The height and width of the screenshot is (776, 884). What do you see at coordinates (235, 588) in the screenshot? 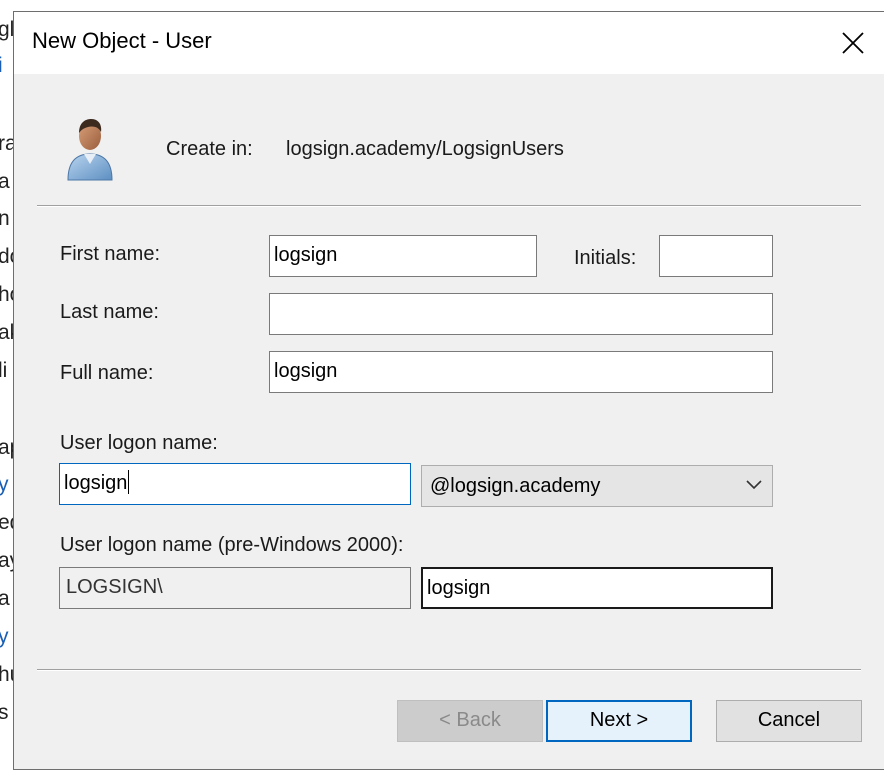
I see `pre2000-domain-field: LOGSIGN\` at bounding box center [235, 588].